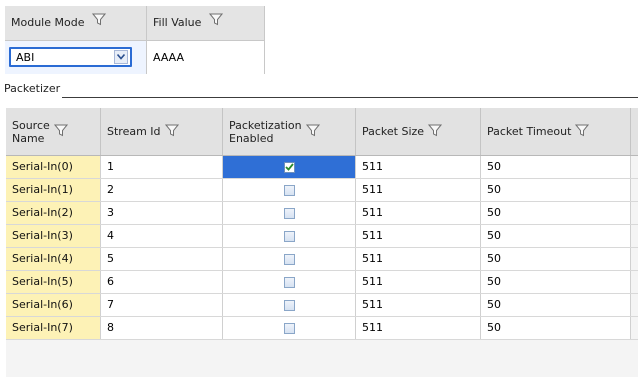 The width and height of the screenshot is (638, 377). I want to click on column-header-stream-id: Stream Id, so click(162, 131).